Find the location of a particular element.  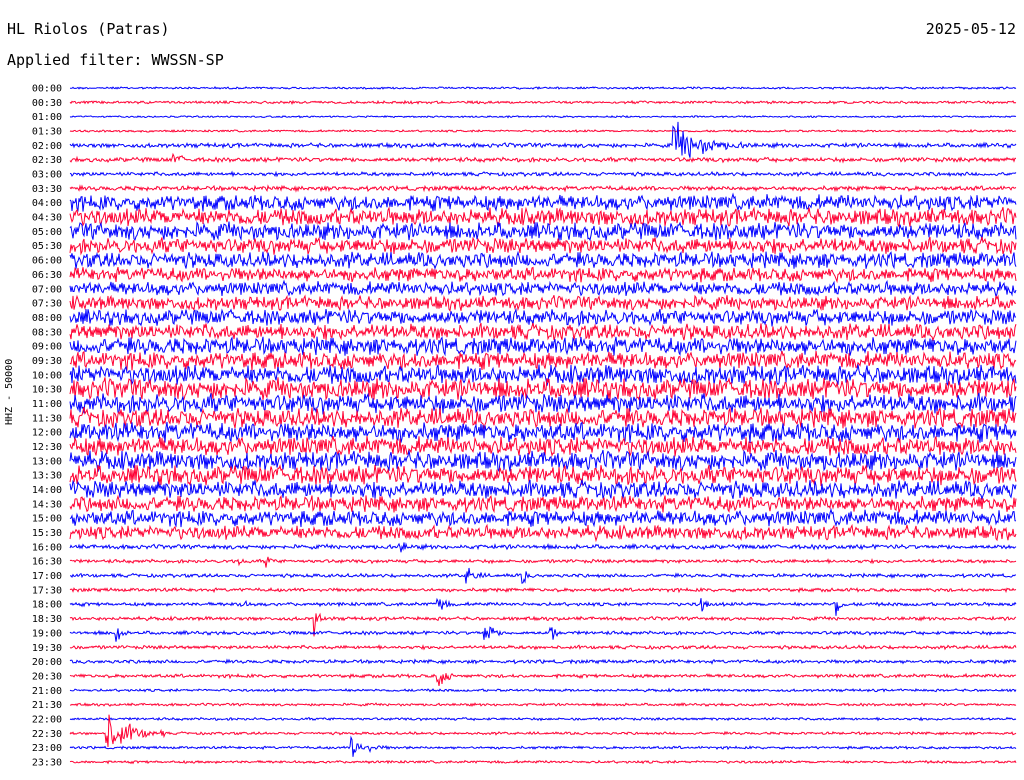

row-time-label: 11:00 is located at coordinates (47, 404).